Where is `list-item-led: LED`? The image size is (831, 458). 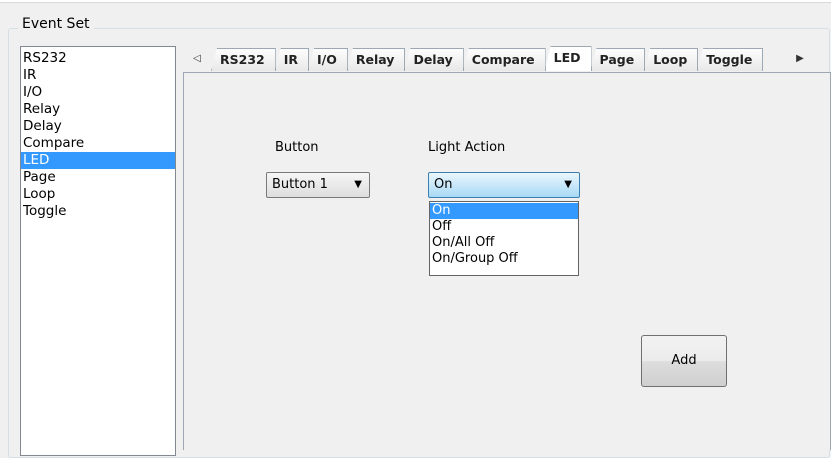 list-item-led: LED is located at coordinates (98, 160).